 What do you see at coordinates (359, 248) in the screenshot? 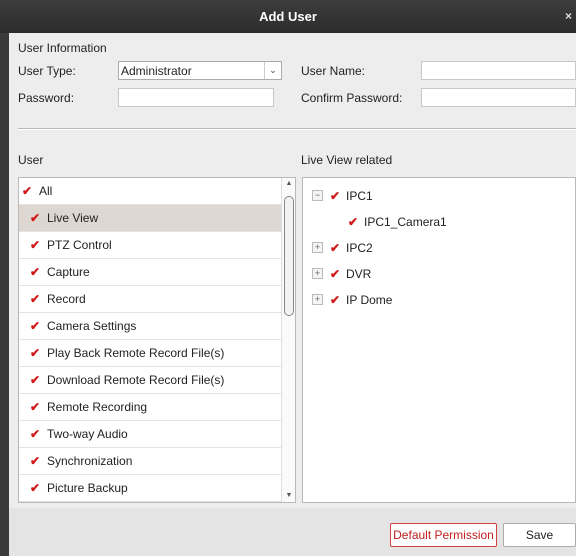
I see `tree-node-label: IPC2` at bounding box center [359, 248].